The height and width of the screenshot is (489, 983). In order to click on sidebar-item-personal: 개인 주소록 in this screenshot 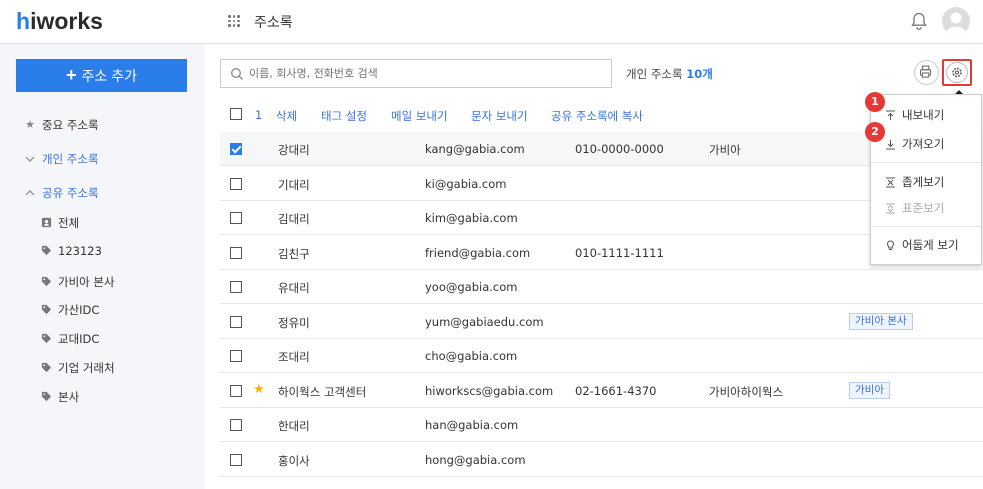, I will do `click(61, 159)`.